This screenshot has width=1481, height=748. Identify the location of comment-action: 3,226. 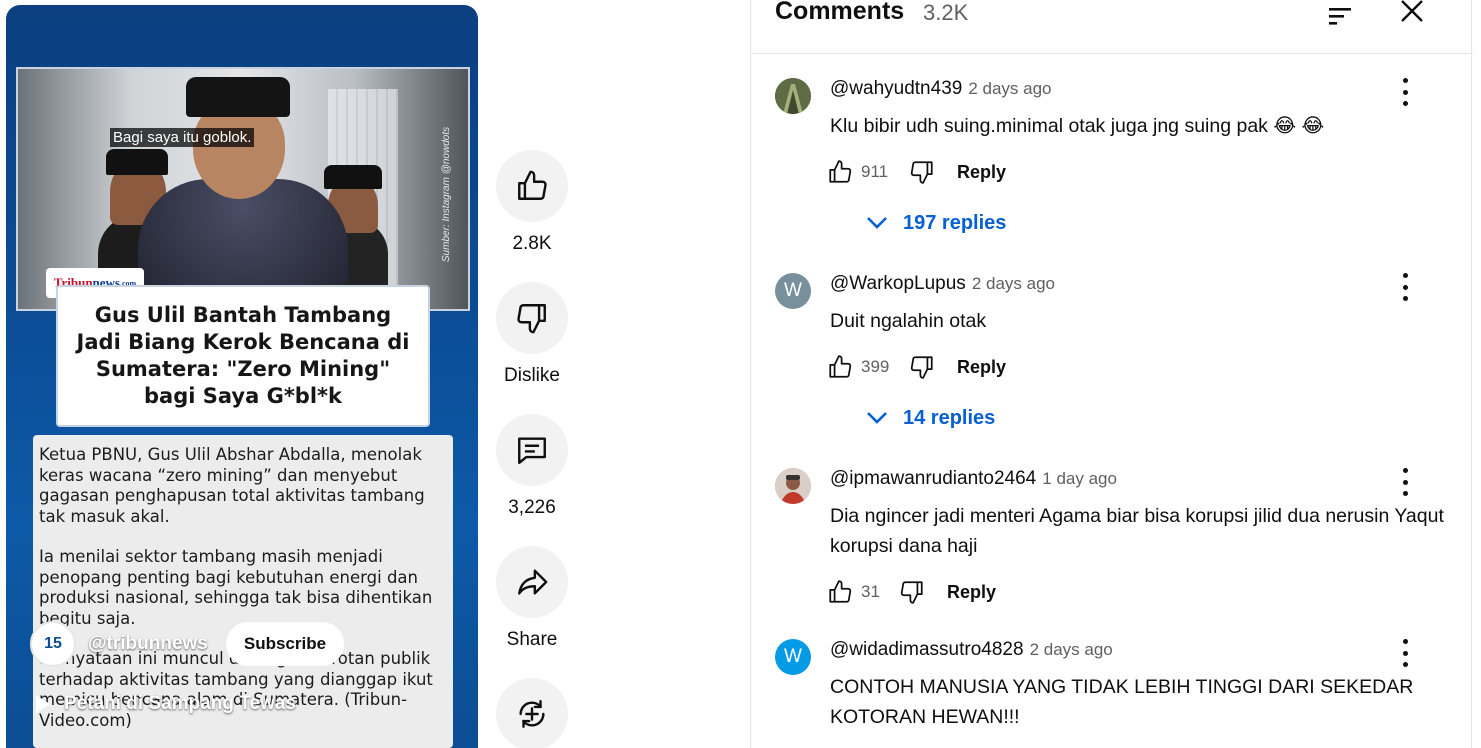
(532, 467).